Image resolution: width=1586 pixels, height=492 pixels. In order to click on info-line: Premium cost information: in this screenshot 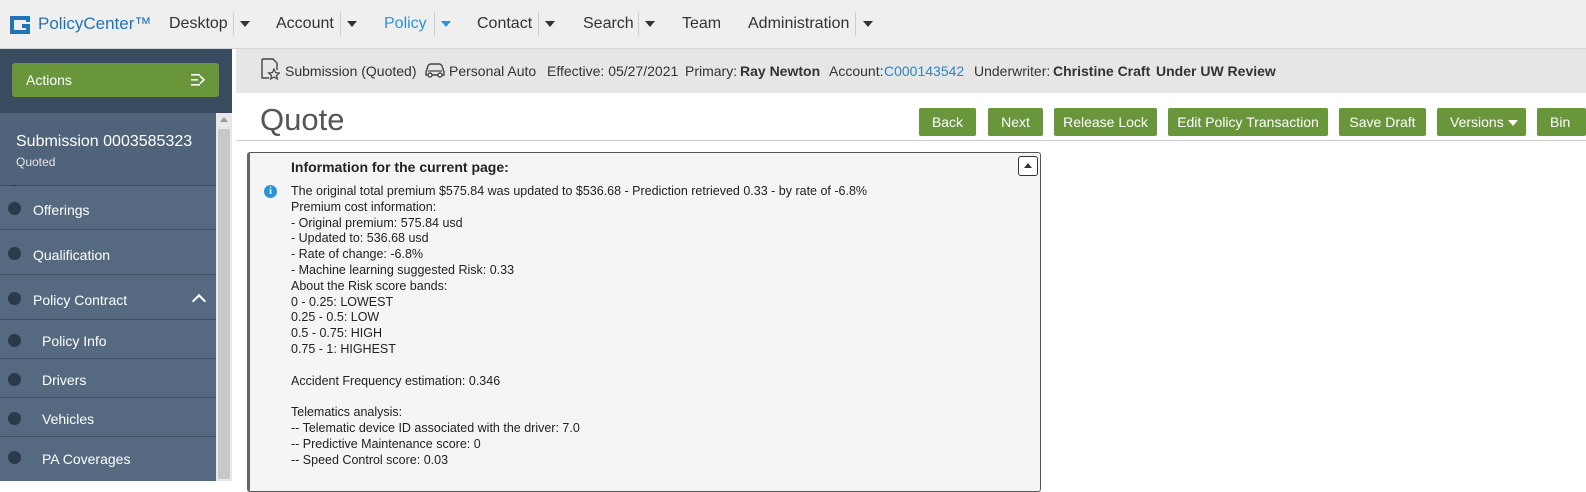, I will do `click(364, 206)`.